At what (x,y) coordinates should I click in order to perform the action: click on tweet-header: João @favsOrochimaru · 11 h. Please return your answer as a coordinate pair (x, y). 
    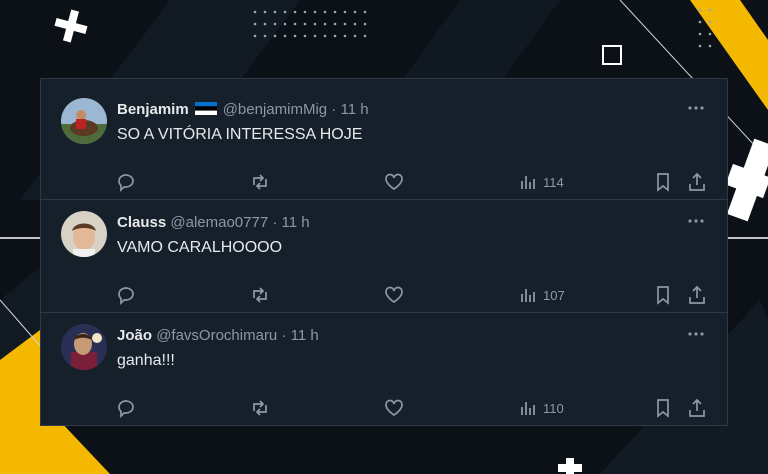
    Looking at the image, I should click on (218, 335).